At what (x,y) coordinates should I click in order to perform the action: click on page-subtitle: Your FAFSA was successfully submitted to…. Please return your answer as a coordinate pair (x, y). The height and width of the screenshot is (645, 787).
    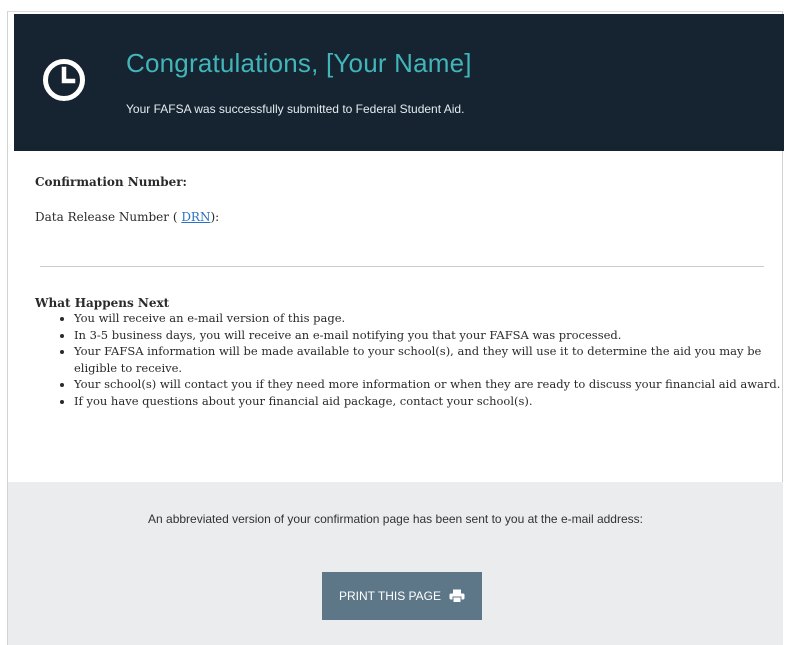
    Looking at the image, I should click on (295, 109).